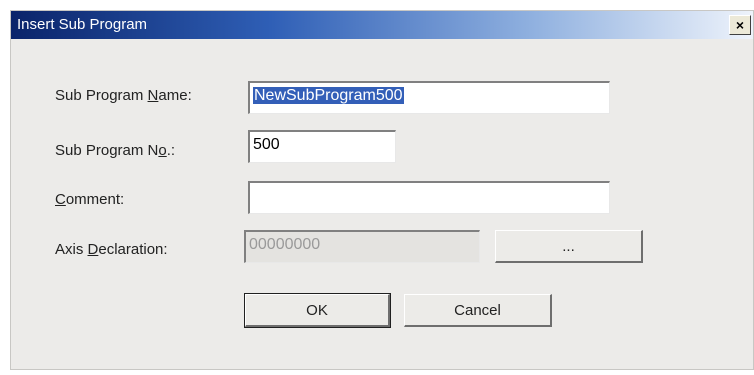  Describe the element at coordinates (90, 199) in the screenshot. I see `comment-label: Comment:` at that location.